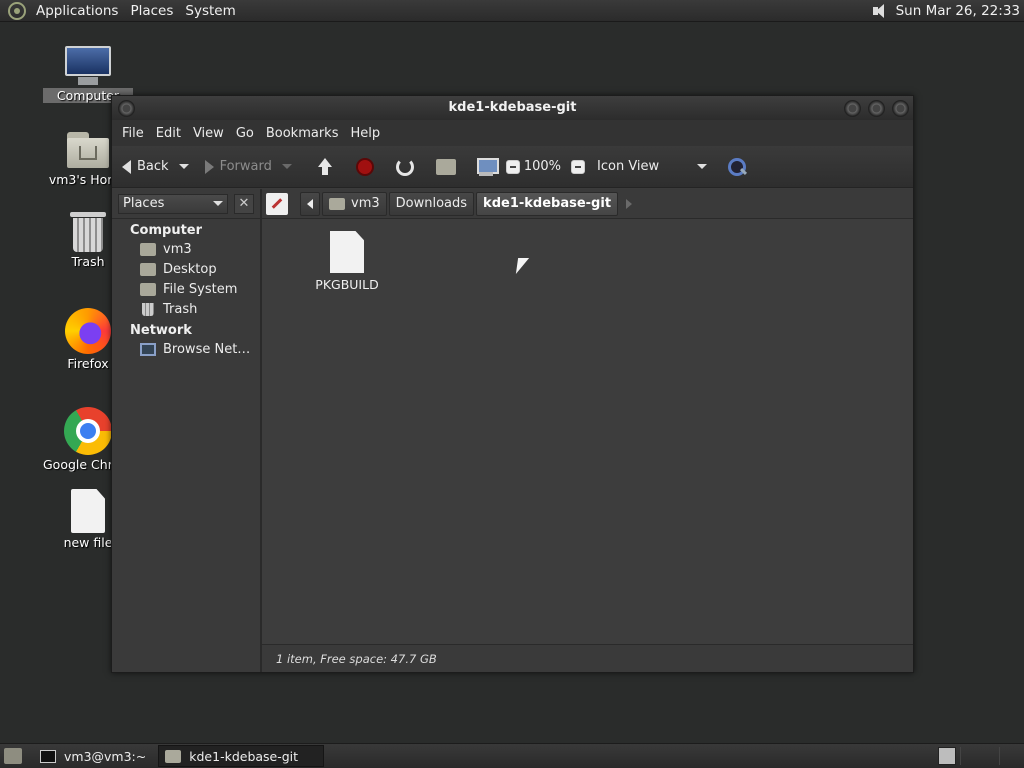 The height and width of the screenshot is (768, 1024). I want to click on reload-button, so click(404, 166).